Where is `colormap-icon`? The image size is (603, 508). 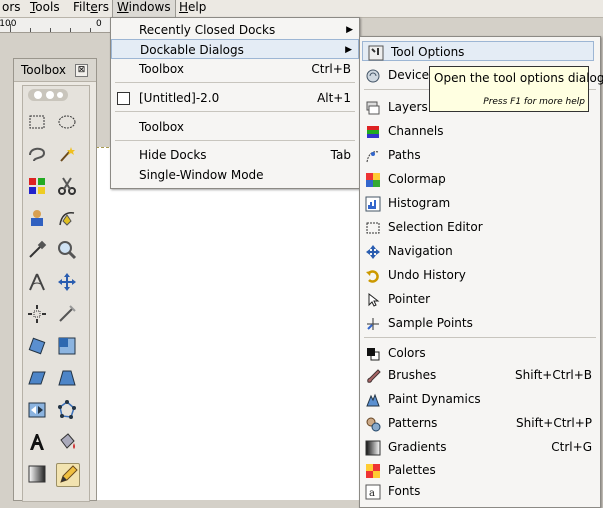 colormap-icon is located at coordinates (373, 180).